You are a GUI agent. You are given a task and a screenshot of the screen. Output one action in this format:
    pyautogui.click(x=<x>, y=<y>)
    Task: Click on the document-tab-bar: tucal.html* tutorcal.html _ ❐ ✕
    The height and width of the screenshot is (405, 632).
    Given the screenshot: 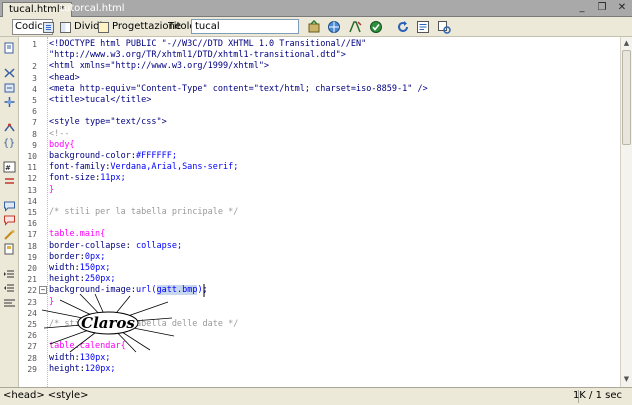 What is the action you would take?
    pyautogui.click(x=316, y=8)
    